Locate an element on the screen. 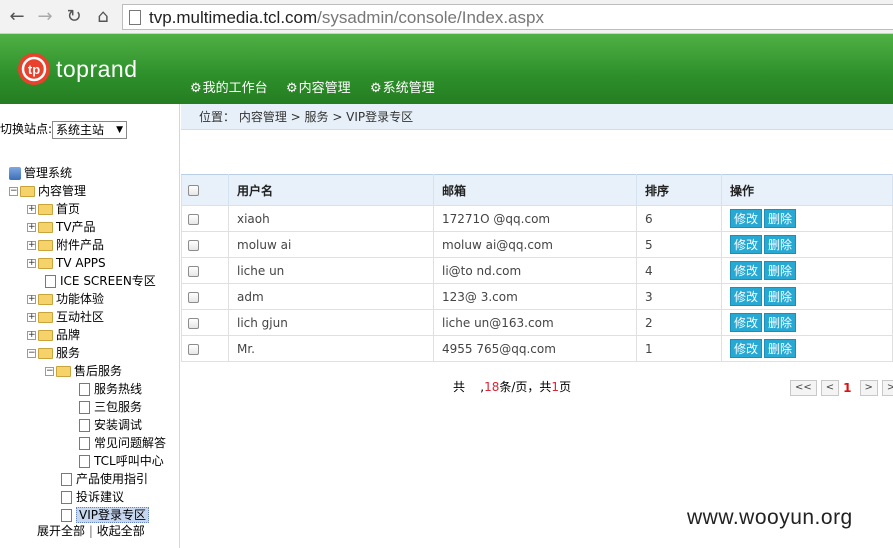 The width and height of the screenshot is (893, 548). tree-brand: + 品牌 is located at coordinates (53, 335).